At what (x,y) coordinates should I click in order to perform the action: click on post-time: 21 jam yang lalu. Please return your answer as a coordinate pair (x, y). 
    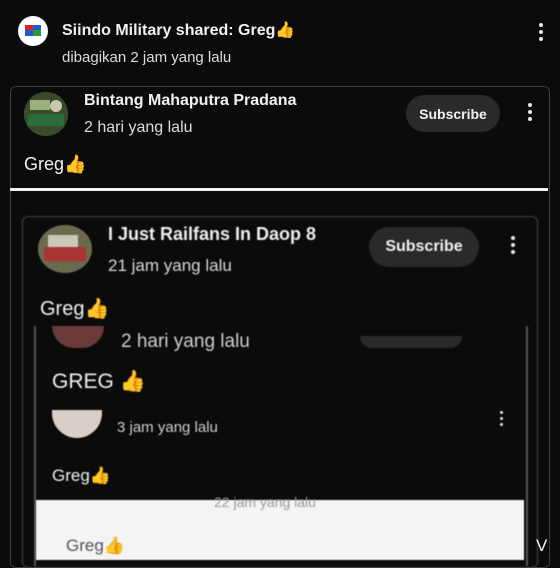
    Looking at the image, I should click on (170, 265).